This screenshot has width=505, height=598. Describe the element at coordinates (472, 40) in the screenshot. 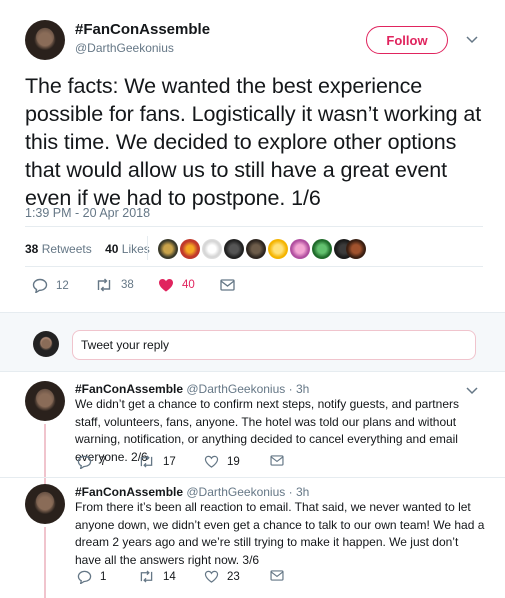

I see `chevron-down-icon` at that location.